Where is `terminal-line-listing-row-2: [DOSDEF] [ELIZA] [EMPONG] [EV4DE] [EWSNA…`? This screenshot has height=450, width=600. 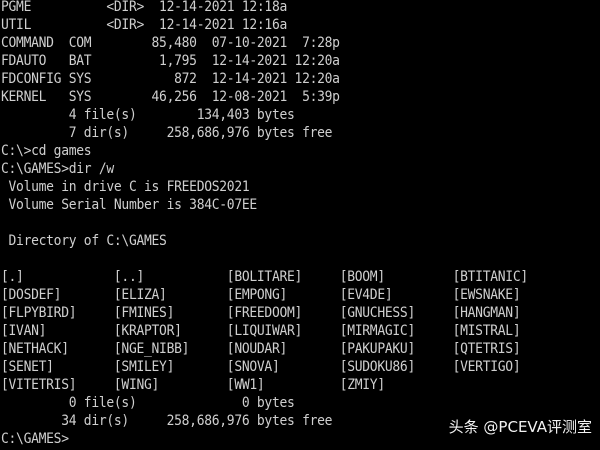
terminal-line-listing-row-2: [DOSDEF] [ELIZA] [EMPONG] [EV4DE] [EWSNA… is located at coordinates (261, 295).